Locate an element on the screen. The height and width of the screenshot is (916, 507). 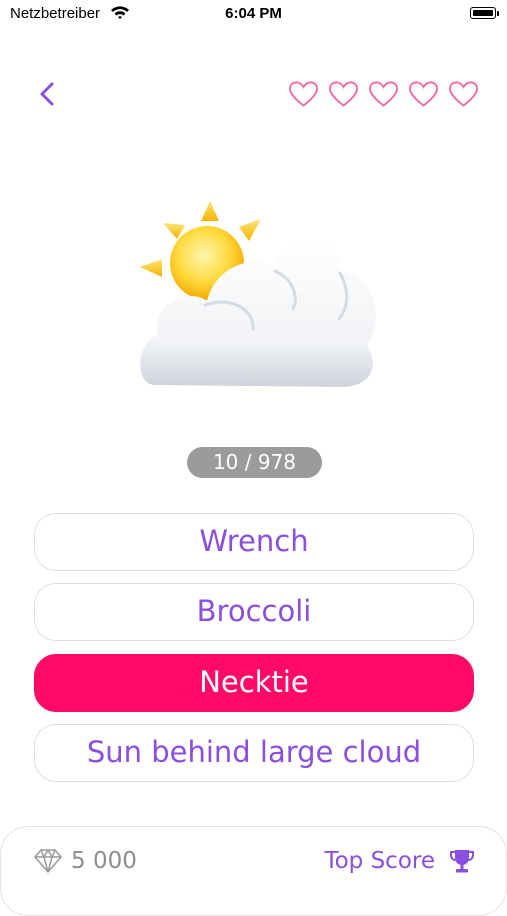
clock: 6:04 PM is located at coordinates (253, 13).